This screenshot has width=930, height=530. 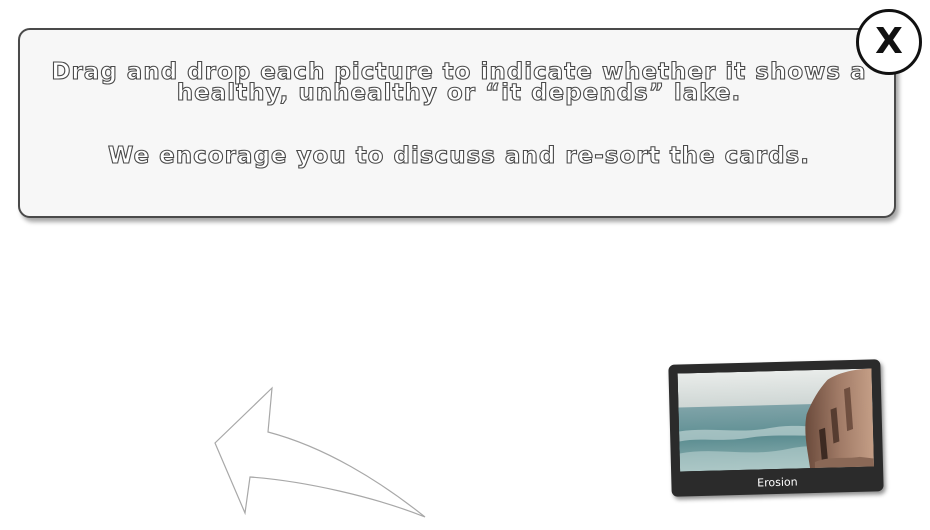 I want to click on rocky-shoreline-photo, so click(x=776, y=420).